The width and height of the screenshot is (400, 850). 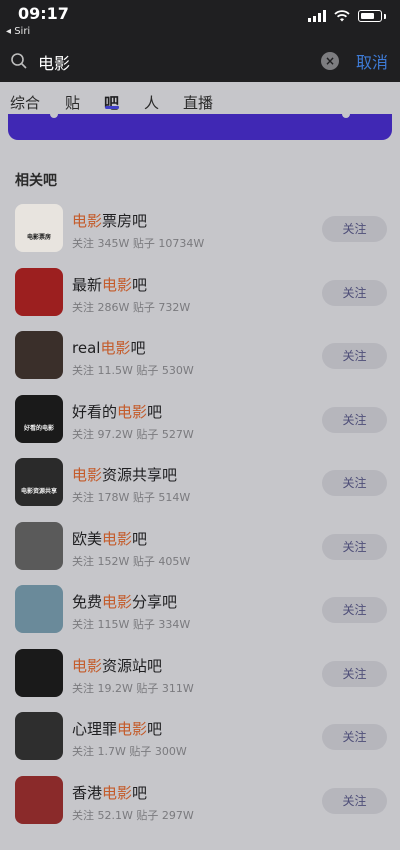 I want to click on post-count: 贴子 527W, so click(x=165, y=434).